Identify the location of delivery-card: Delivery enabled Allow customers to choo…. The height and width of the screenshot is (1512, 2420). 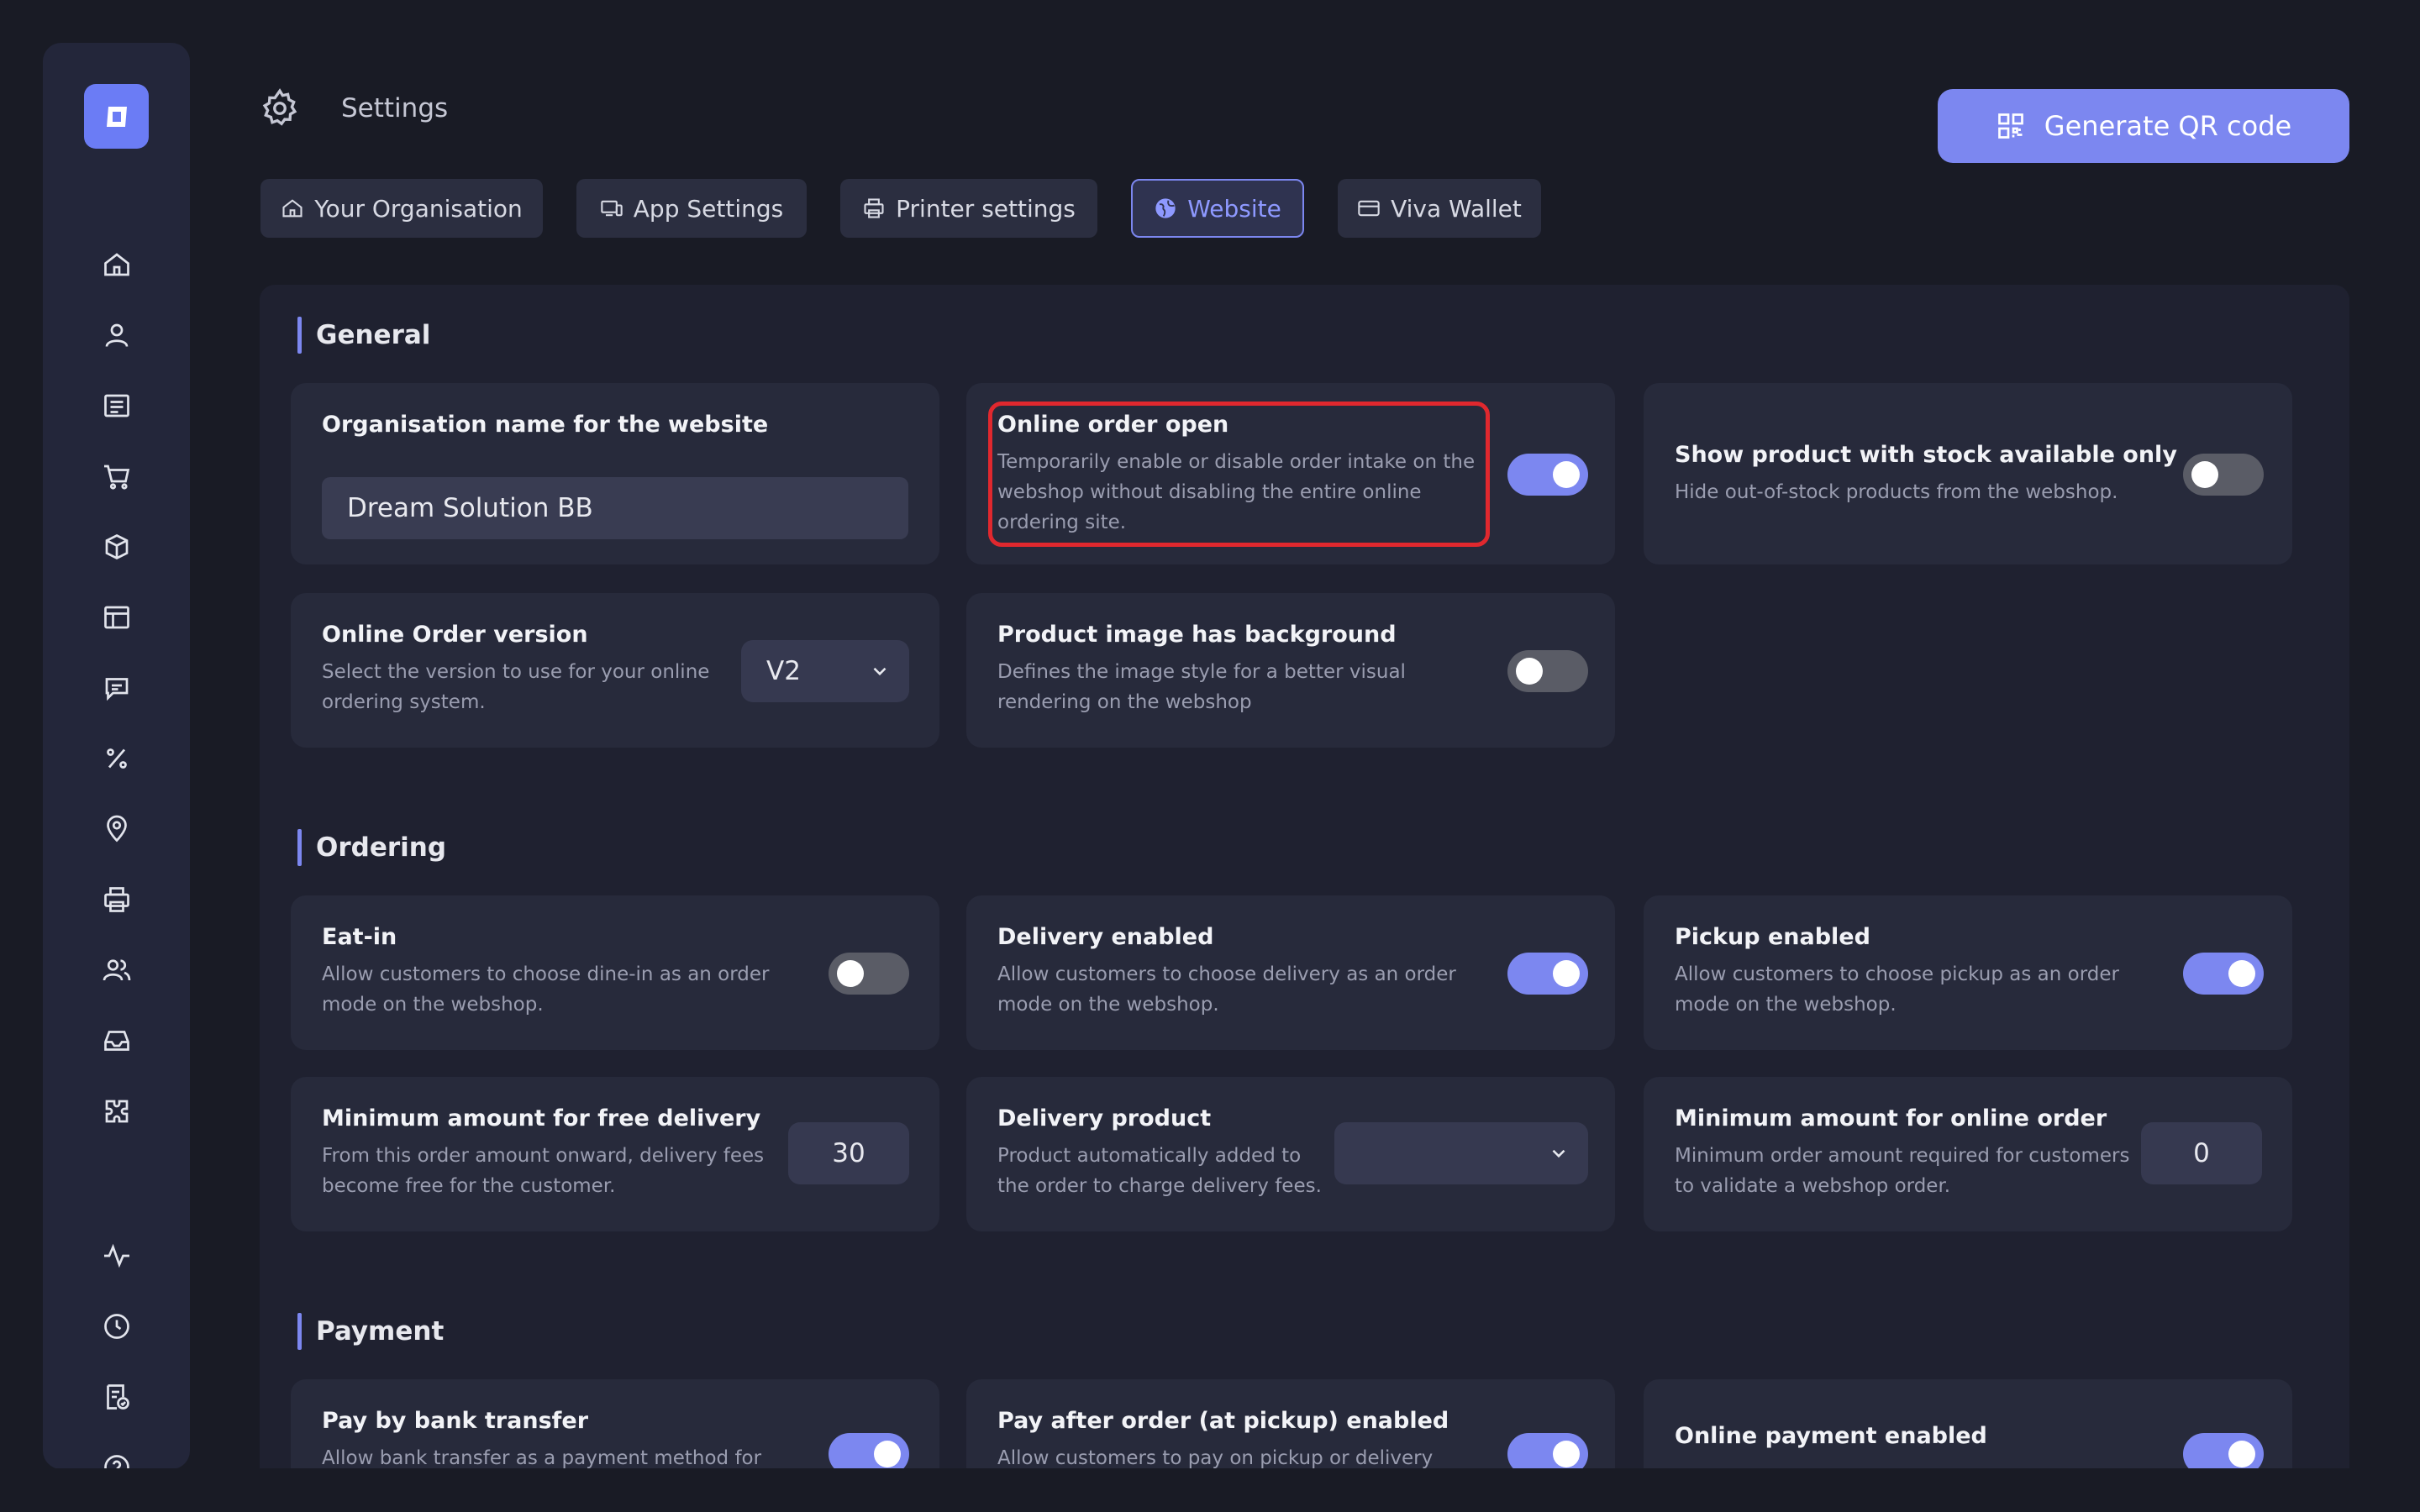
(1290, 972).